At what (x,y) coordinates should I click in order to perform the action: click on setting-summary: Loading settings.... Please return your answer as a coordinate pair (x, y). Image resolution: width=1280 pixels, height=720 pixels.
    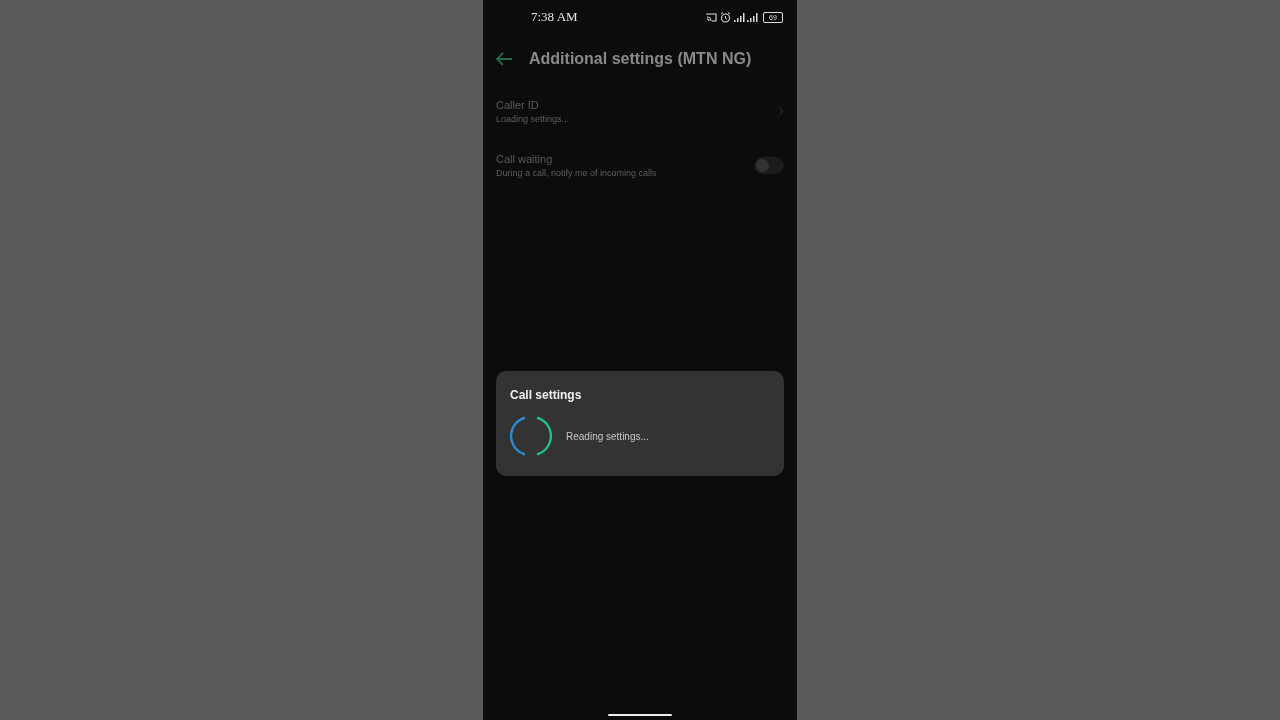
    Looking at the image, I should click on (533, 118).